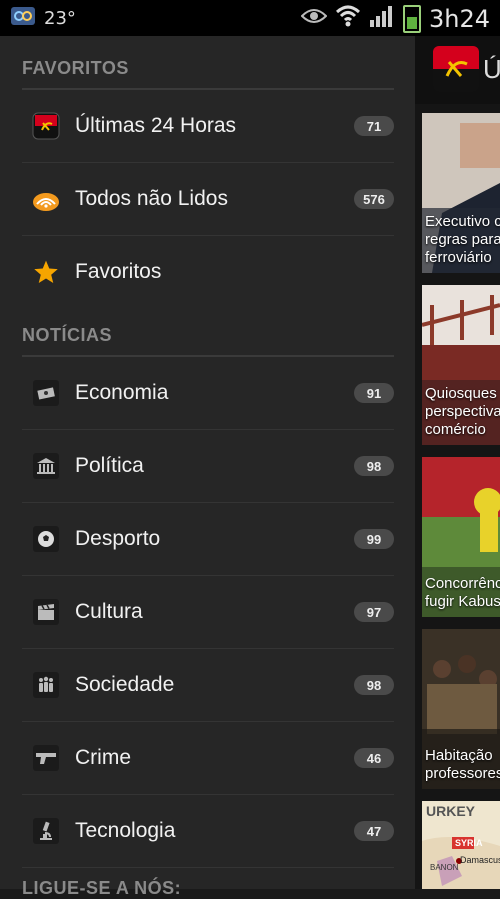 The image size is (500, 899). I want to click on drawer-item-economia: Economia 91, so click(208, 393).